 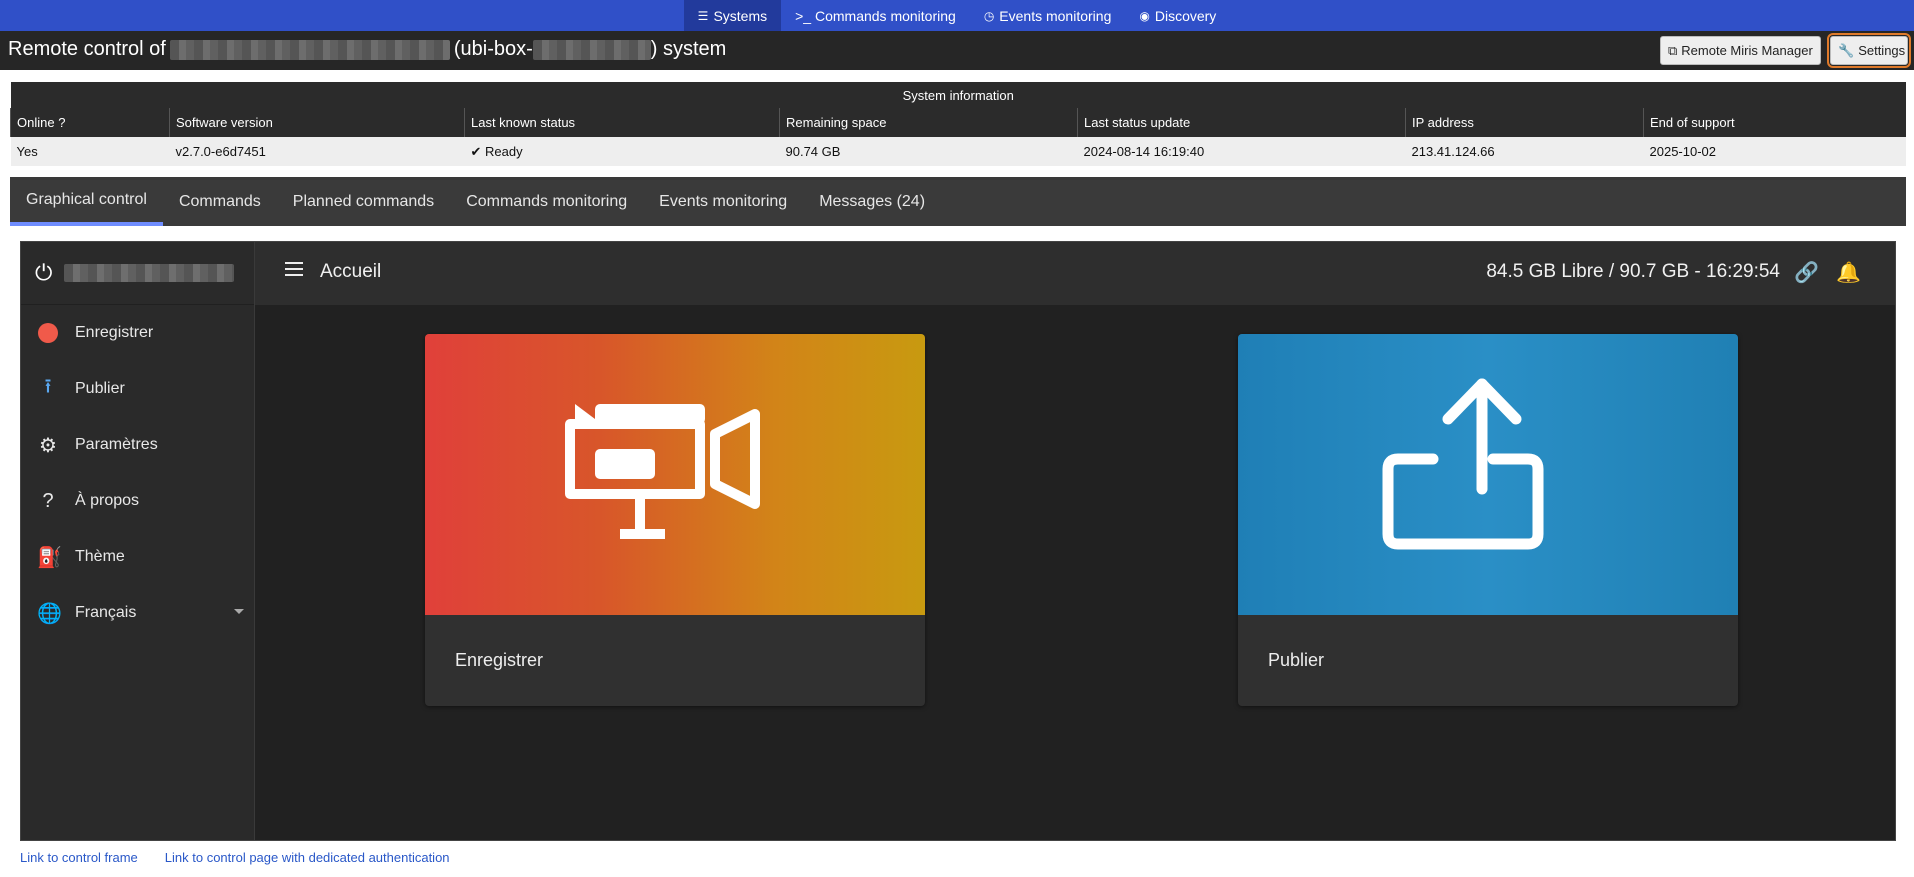 What do you see at coordinates (137, 389) in the screenshot?
I see `sidebar-item-publier: ⭱ Publier` at bounding box center [137, 389].